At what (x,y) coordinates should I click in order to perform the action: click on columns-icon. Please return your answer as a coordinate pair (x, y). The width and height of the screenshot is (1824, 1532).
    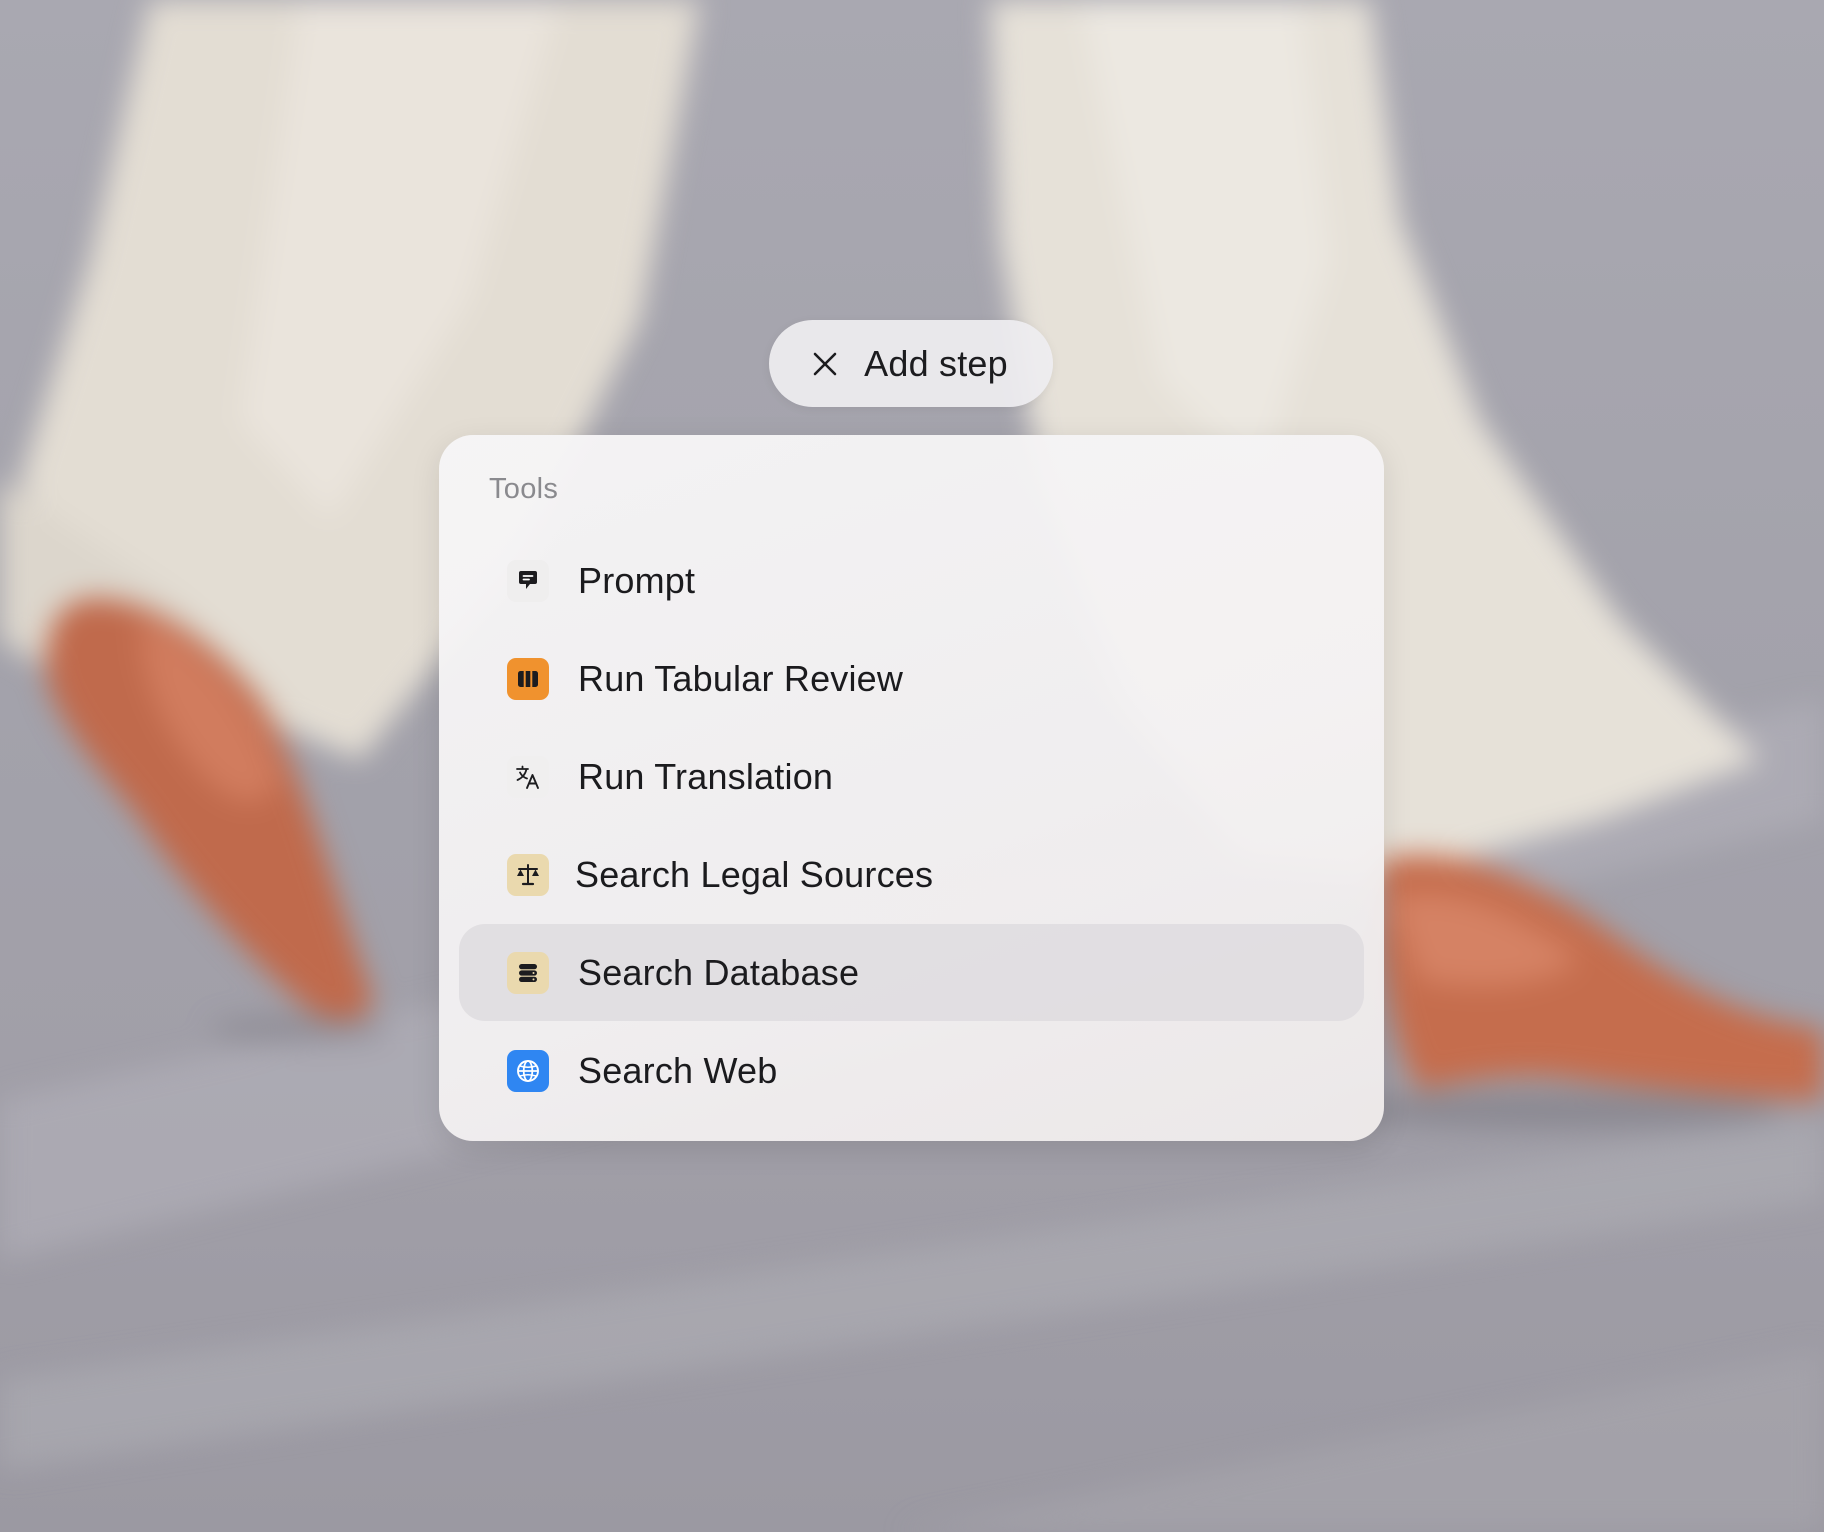
    Looking at the image, I should click on (528, 678).